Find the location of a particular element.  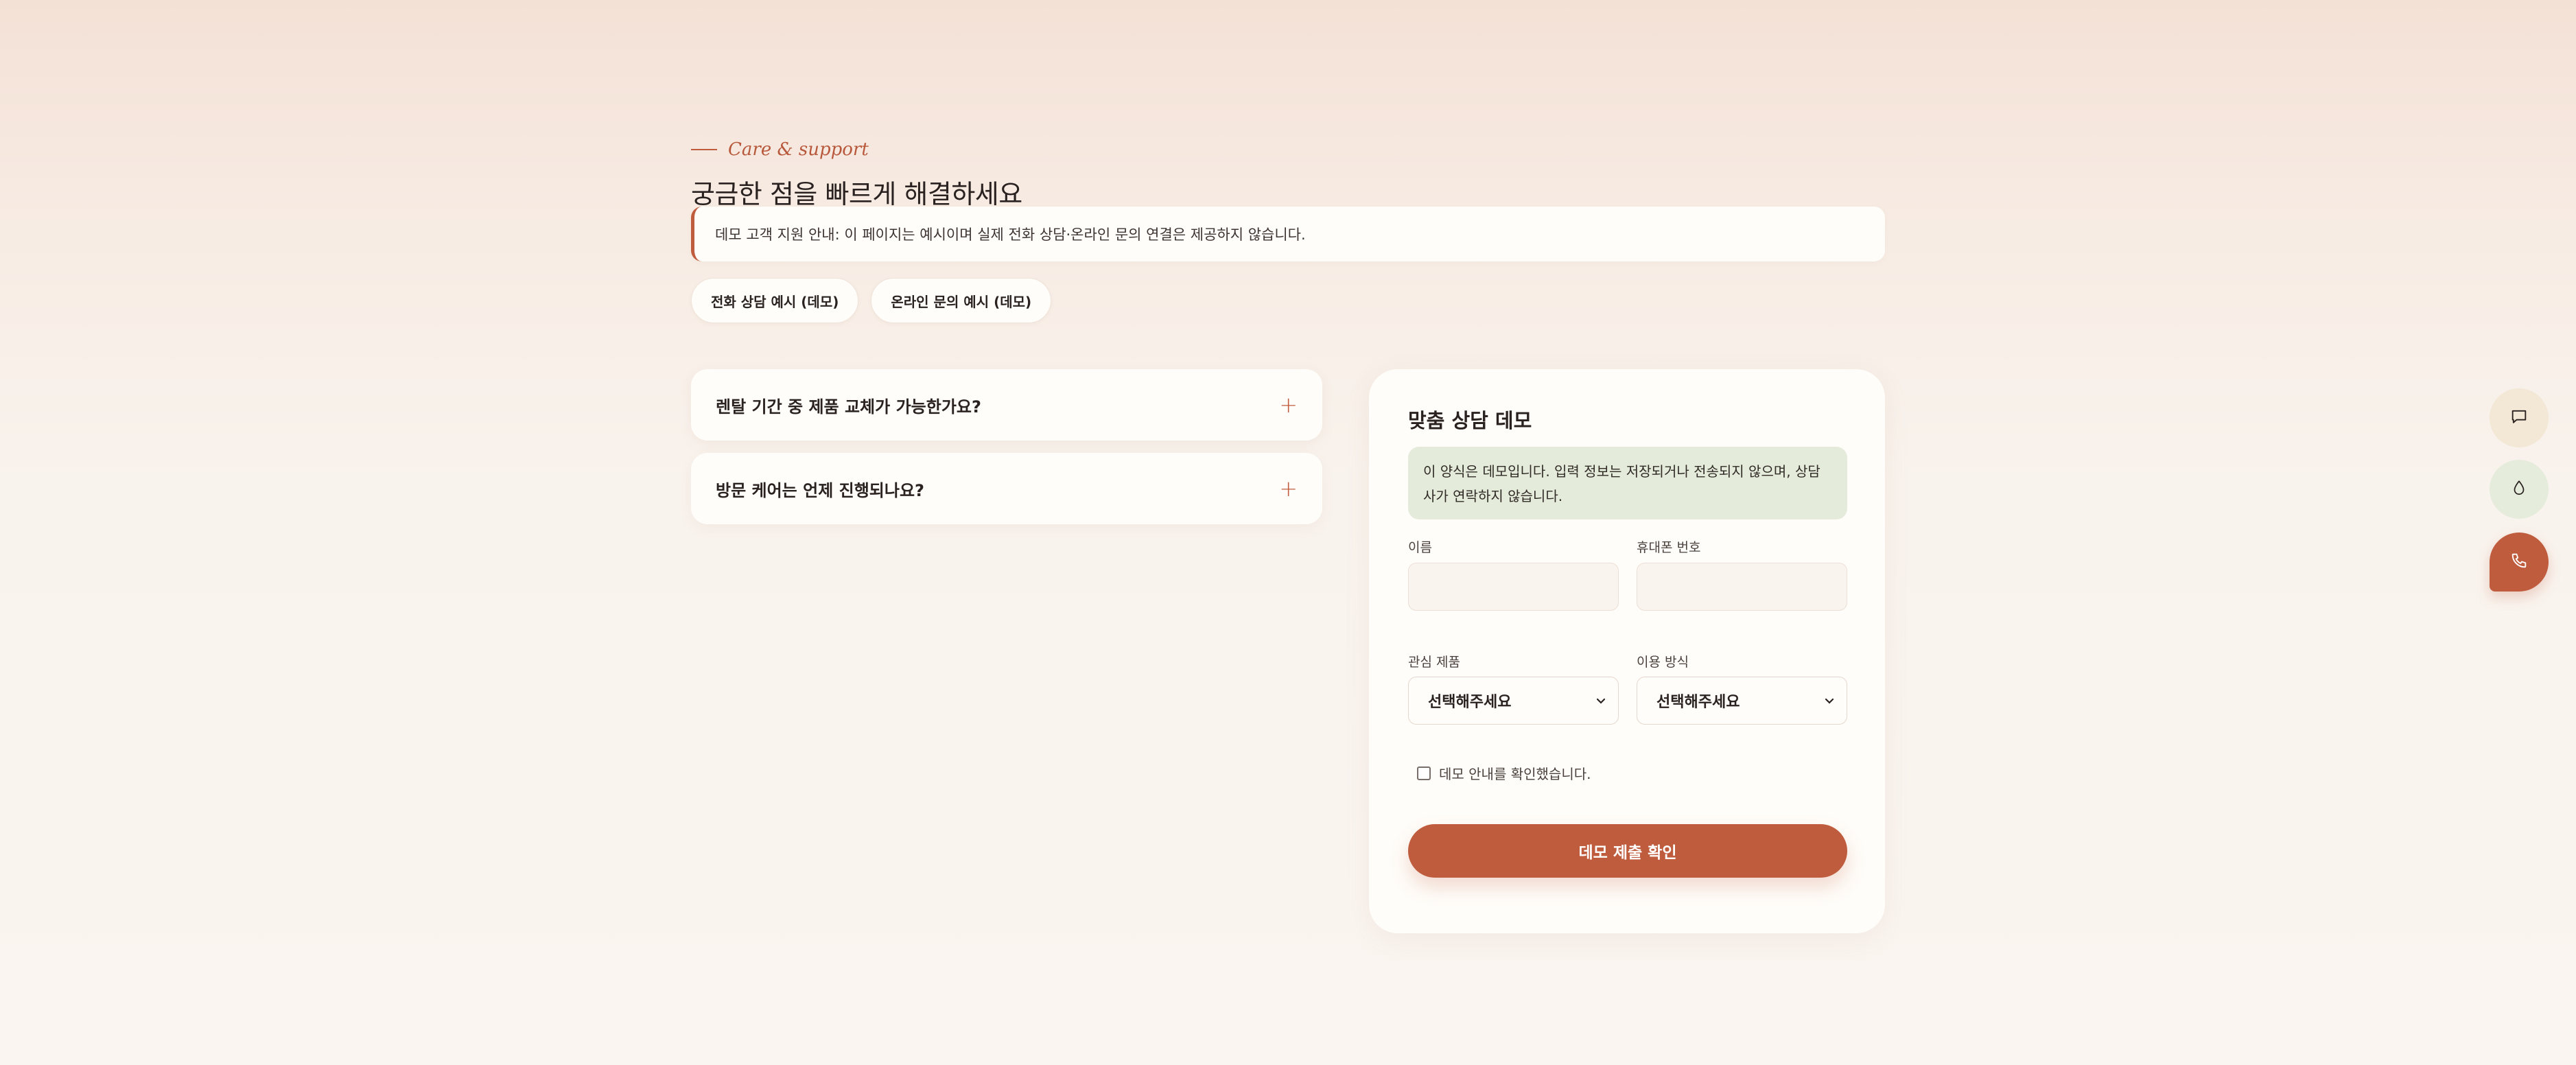

confirm-label: 데모 안내를 확인했습니다. is located at coordinates (1515, 774).